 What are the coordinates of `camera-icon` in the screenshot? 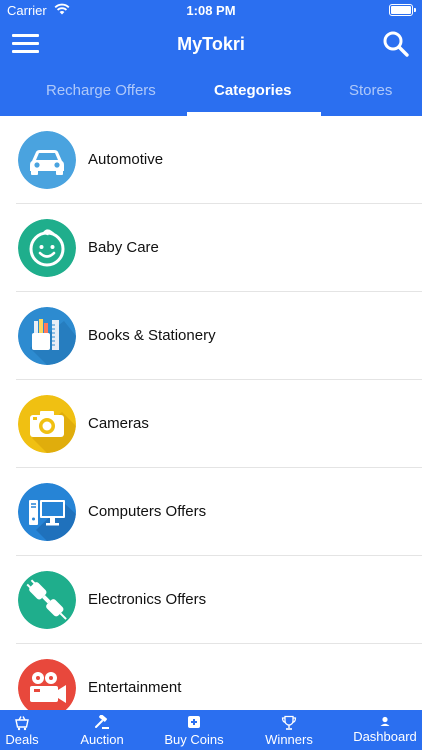 It's located at (47, 424).